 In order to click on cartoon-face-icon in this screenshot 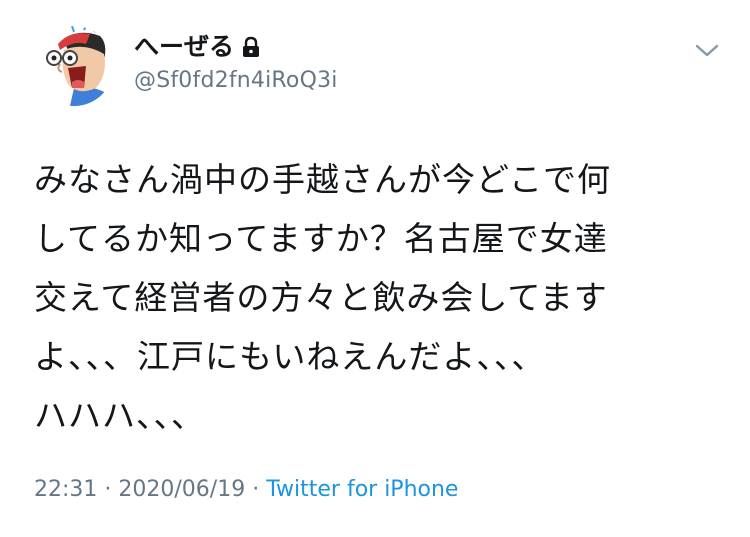, I will do `click(79, 66)`.